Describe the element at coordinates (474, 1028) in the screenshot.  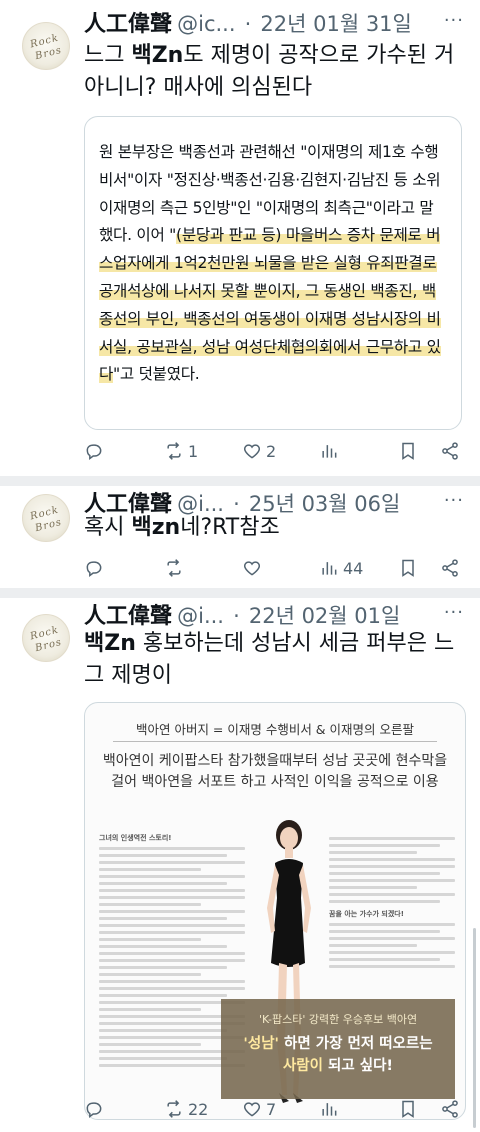
I see `scrollbar` at that location.